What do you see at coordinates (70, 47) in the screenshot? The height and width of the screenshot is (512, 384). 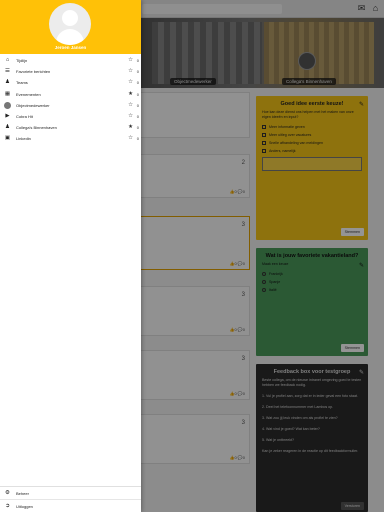 I see `user-name: Jeroen Jansen` at bounding box center [70, 47].